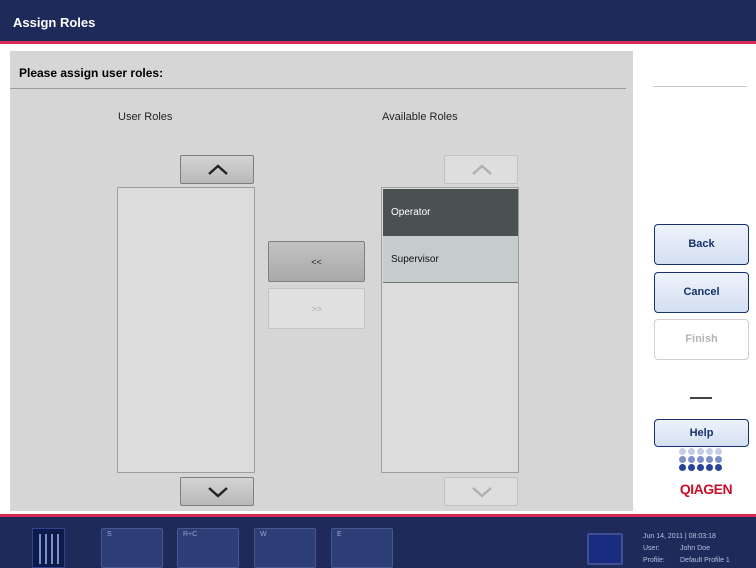 This screenshot has width=756, height=568. What do you see at coordinates (91, 73) in the screenshot?
I see `page-heading: Please assign user roles:` at bounding box center [91, 73].